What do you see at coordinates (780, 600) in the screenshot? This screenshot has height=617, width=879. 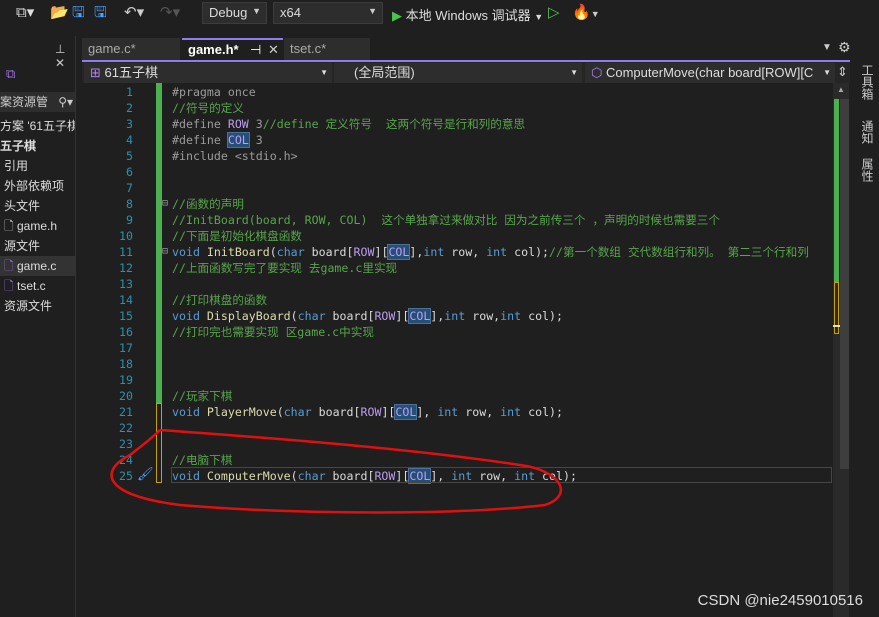 I see `watermark: CSDN @nie2459010516` at bounding box center [780, 600].